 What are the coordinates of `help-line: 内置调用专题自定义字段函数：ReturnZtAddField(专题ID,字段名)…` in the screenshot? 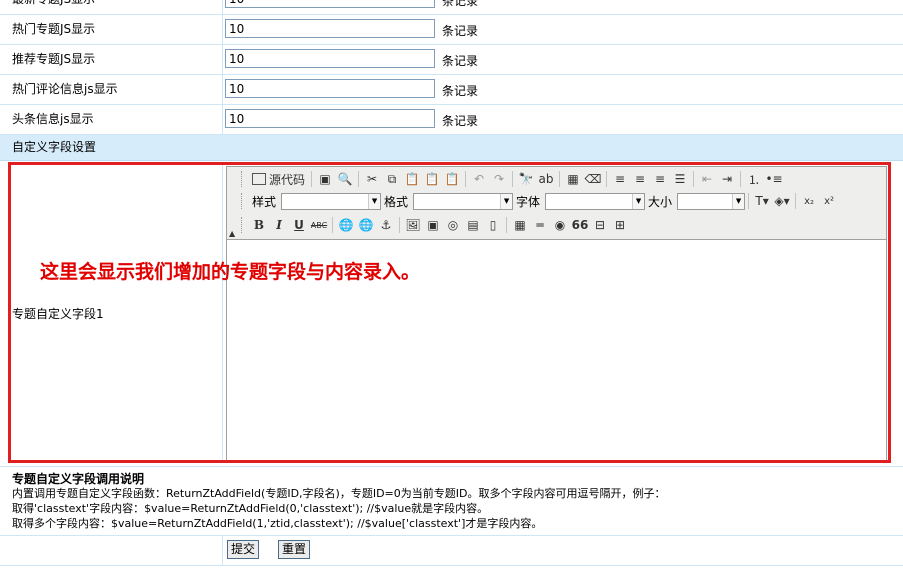 It's located at (339, 493).